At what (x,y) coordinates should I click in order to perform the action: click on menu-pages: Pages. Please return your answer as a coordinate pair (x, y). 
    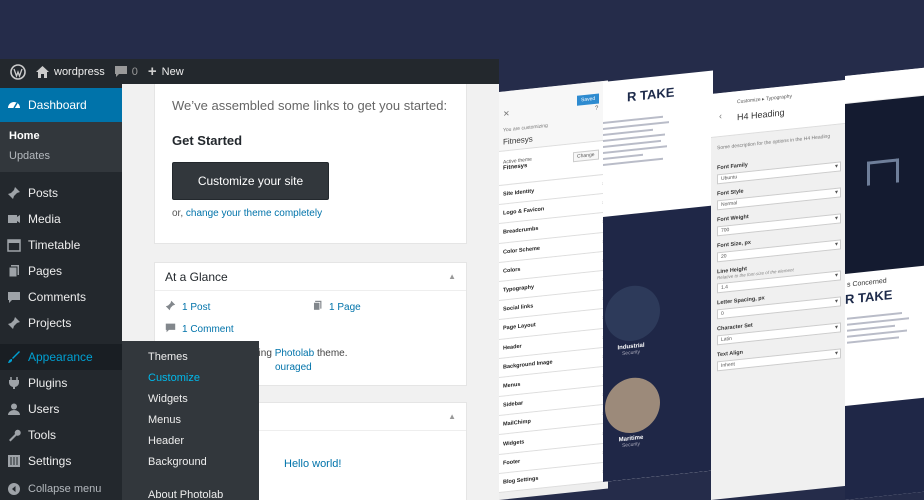
    Looking at the image, I should click on (61, 271).